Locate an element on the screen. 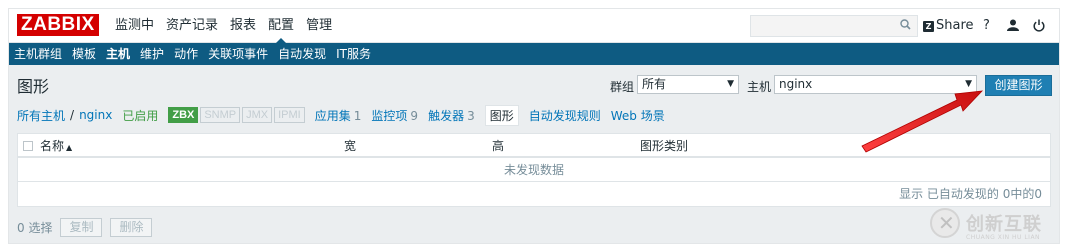 This screenshot has height=252, width=1067. watermark-logo: ✕ 创新互联 CHUANG XIN HU LIAN is located at coordinates (995, 226).